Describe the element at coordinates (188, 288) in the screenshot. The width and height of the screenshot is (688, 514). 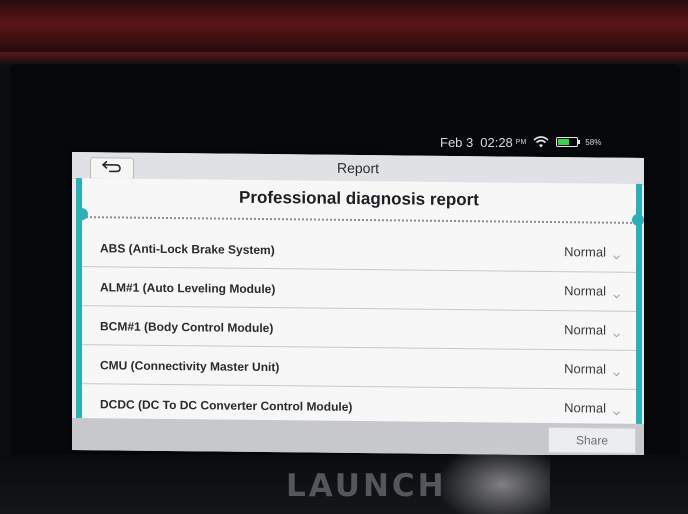
I see `system-name: ALM#1 (Auto Leveling Module)` at that location.